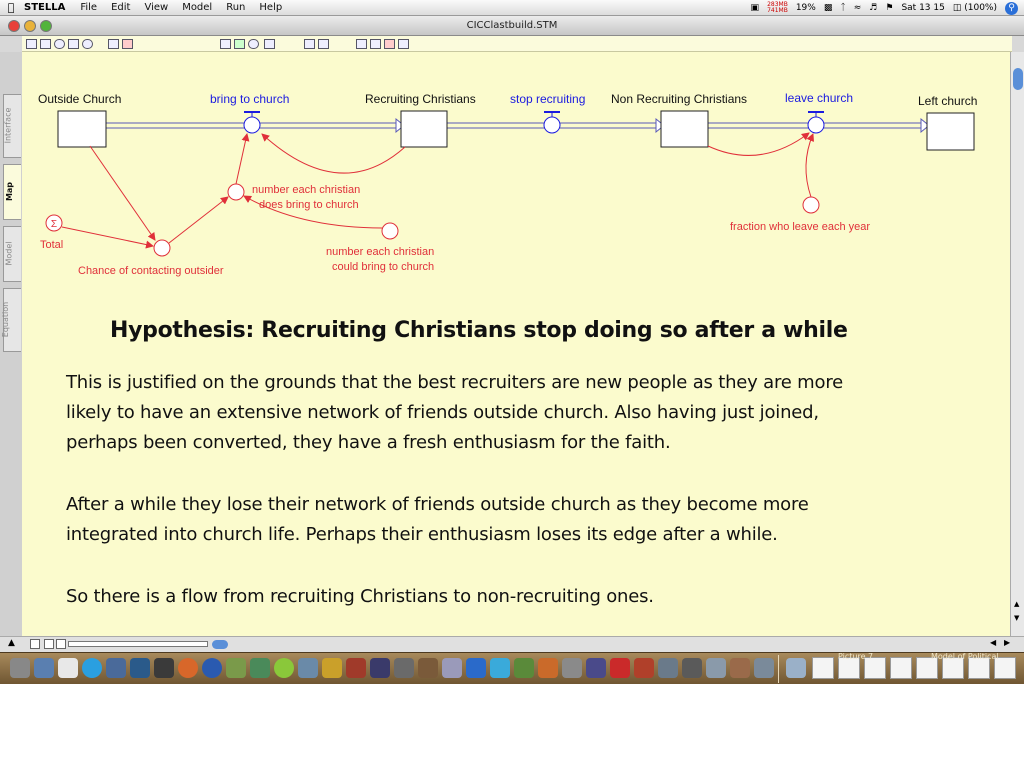 This screenshot has height=768, width=1024. I want to click on converter-number-could-bring, so click(390, 231).